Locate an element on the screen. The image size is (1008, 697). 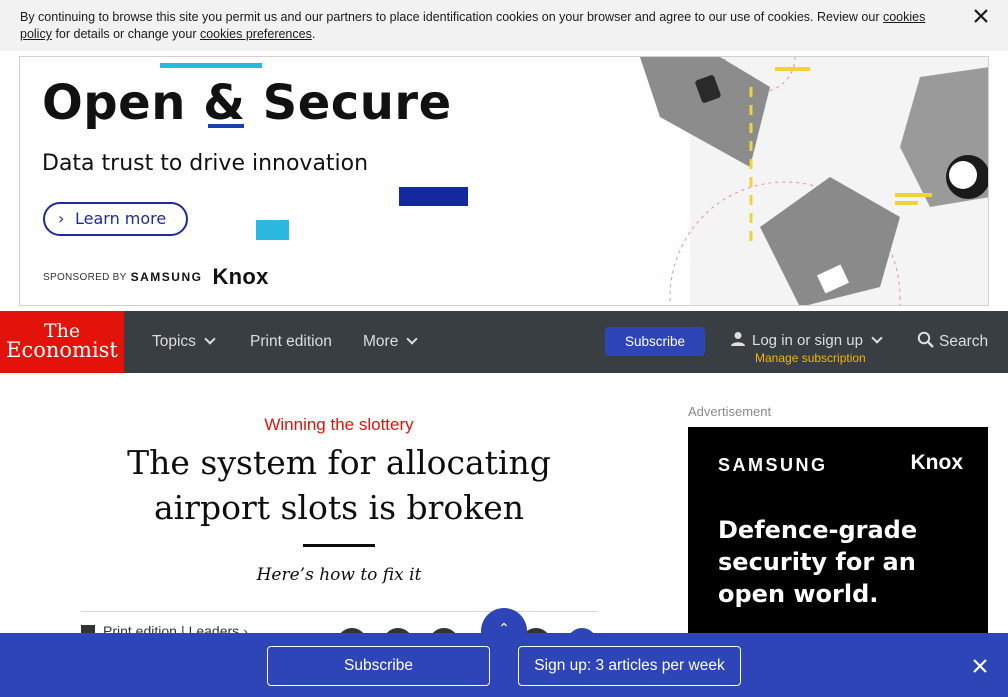
subscribe-bar-button: Subscribe is located at coordinates (378, 666).